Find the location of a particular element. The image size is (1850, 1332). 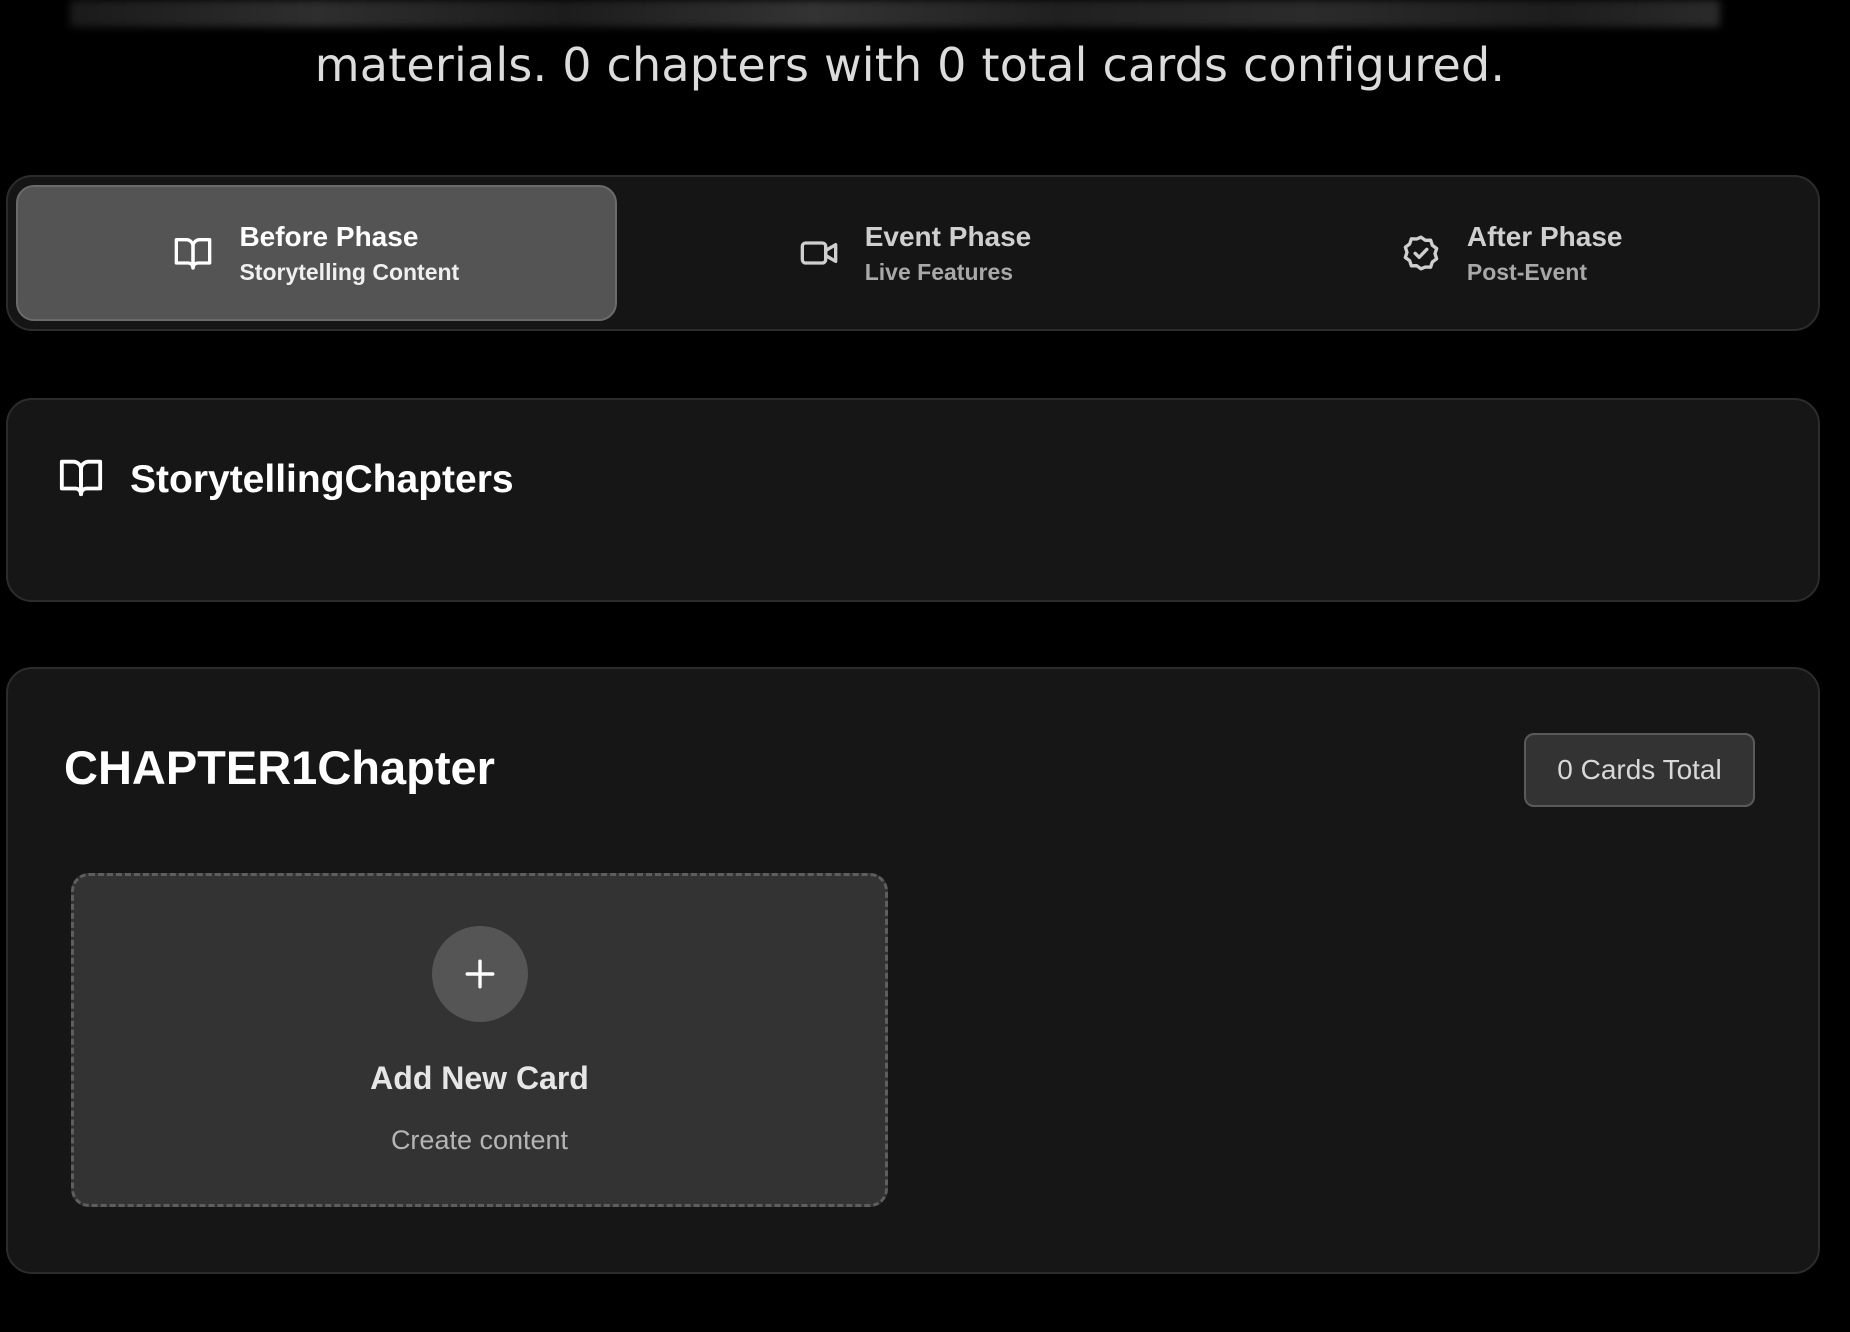

add-card-subtitle: Create content is located at coordinates (479, 1140).